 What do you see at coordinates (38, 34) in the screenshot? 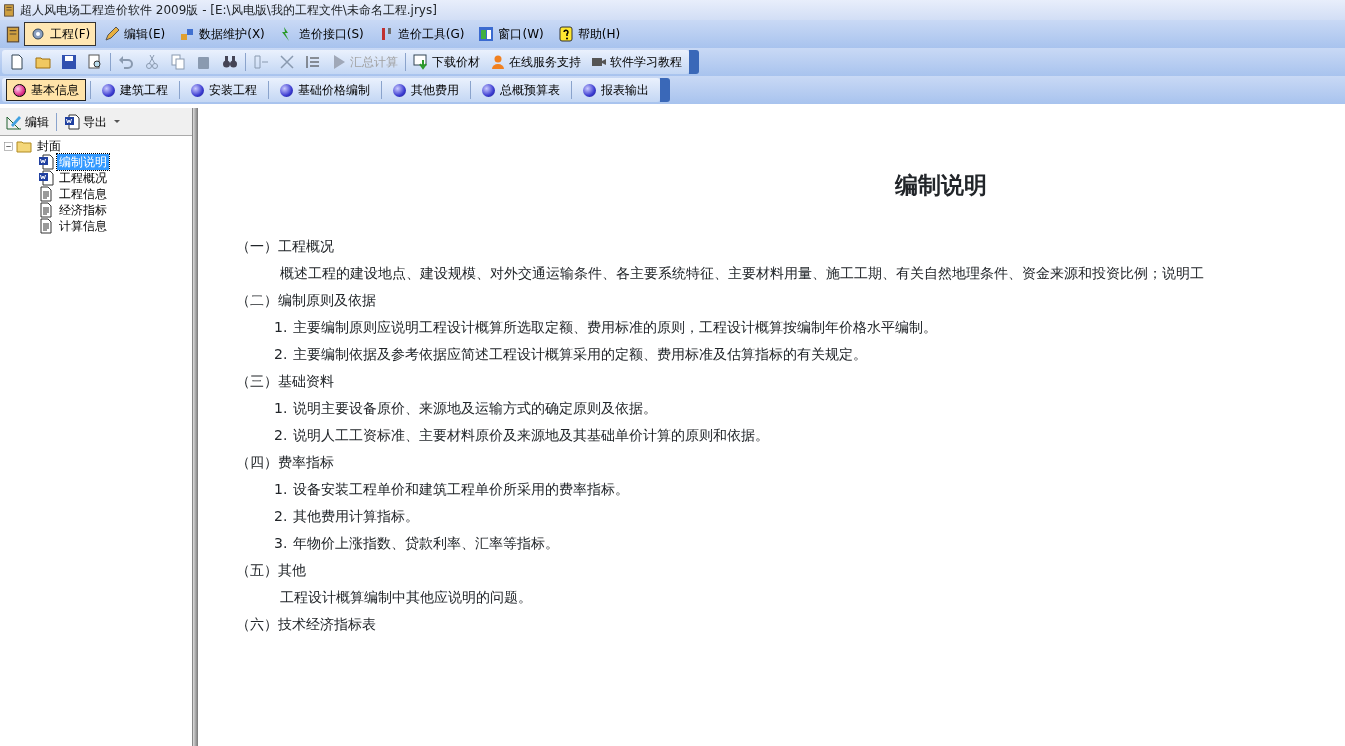
I see `gear-icon` at bounding box center [38, 34].